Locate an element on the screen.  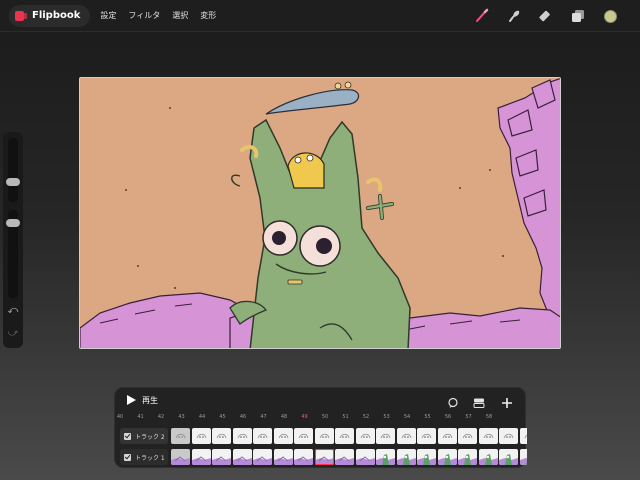
undo-icon: ⤺ is located at coordinates (13, 311).